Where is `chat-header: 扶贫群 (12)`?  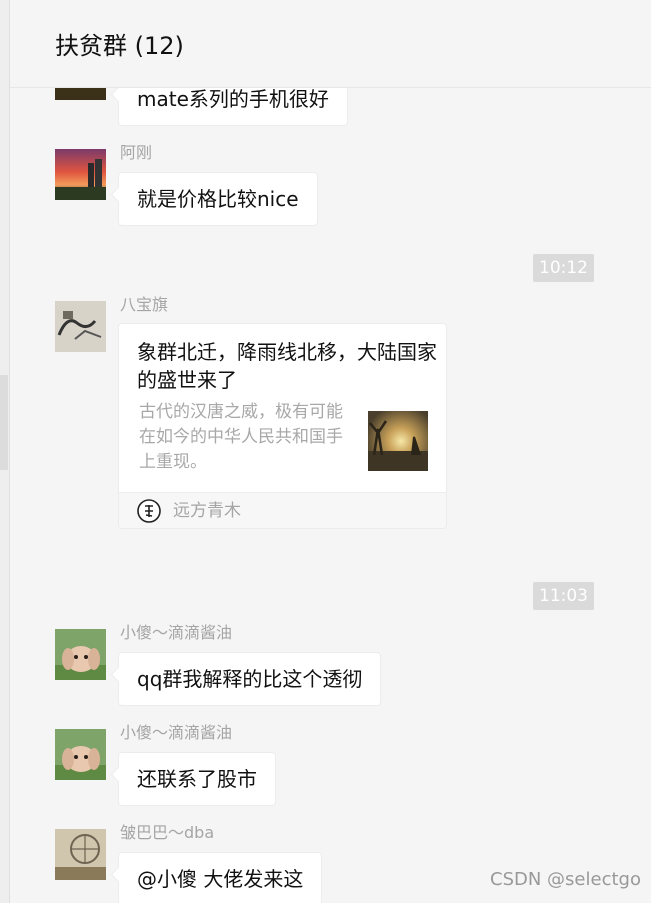 chat-header: 扶贫群 (12) is located at coordinates (330, 44).